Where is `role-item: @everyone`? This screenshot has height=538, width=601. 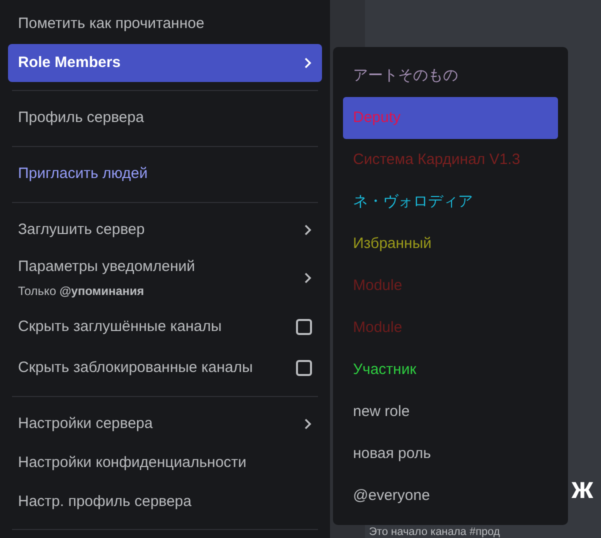
role-item: @everyone is located at coordinates (450, 496).